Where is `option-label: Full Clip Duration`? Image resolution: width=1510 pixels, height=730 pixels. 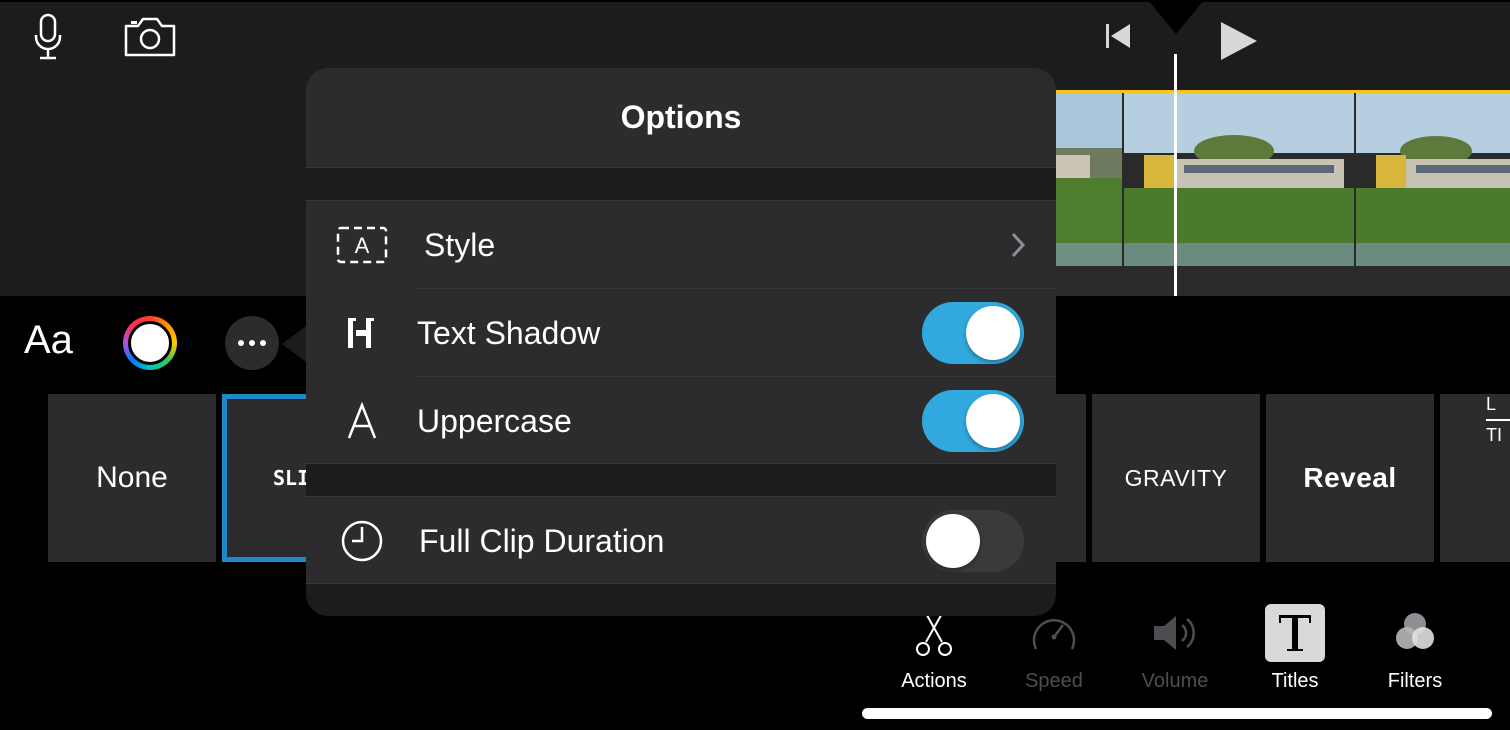
option-label: Full Clip Duration is located at coordinates (542, 540).